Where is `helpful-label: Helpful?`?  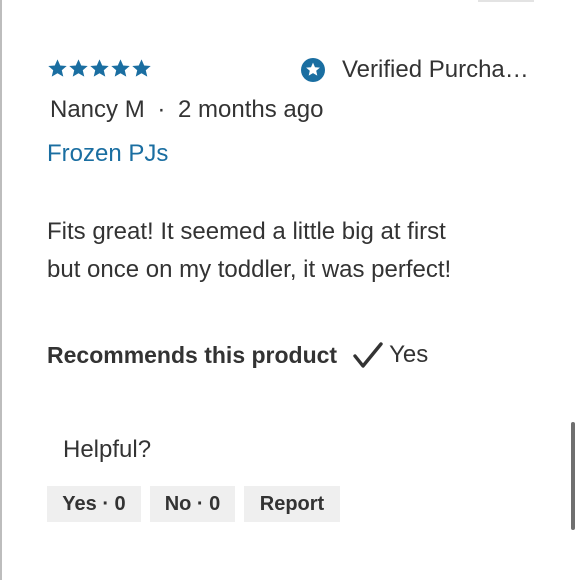
helpful-label: Helpful? is located at coordinates (107, 449).